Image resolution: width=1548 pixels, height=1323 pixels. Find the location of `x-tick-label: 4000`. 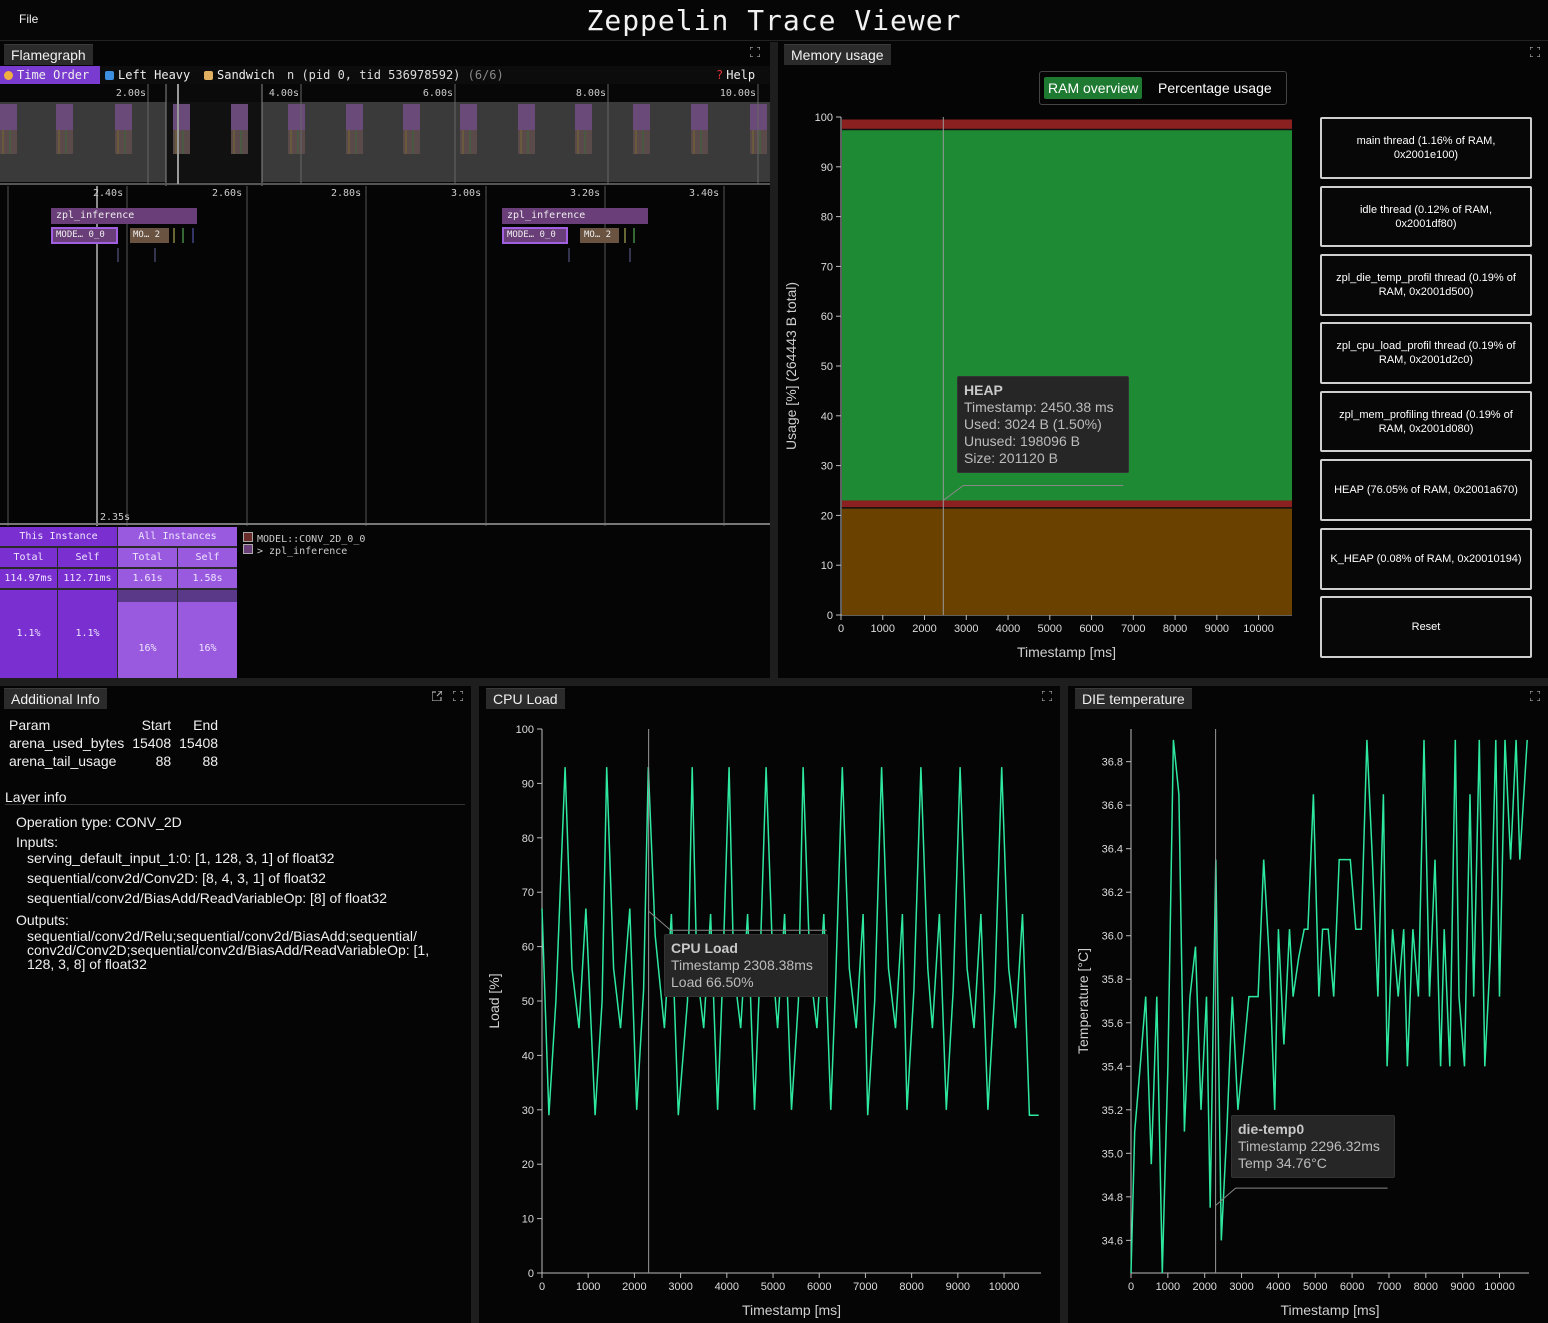

x-tick-label: 4000 is located at coordinates (1008, 629).